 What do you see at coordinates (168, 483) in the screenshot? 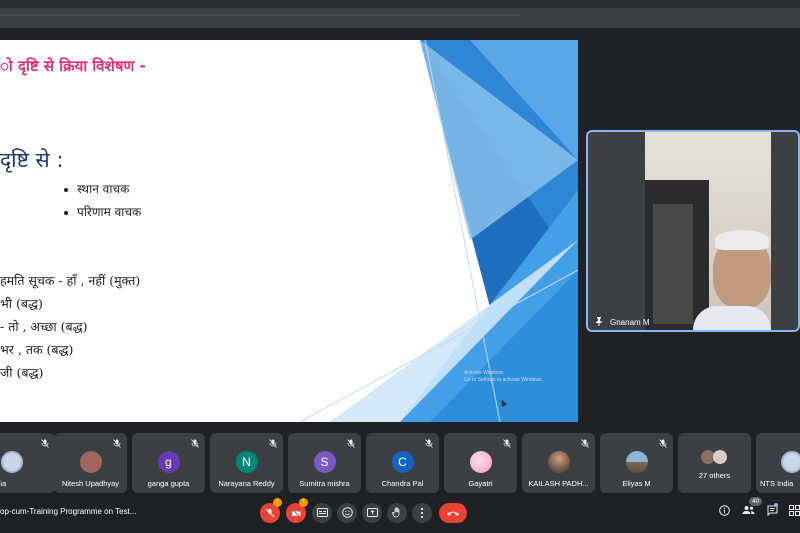
I see `participant-name: ganga gupta` at bounding box center [168, 483].